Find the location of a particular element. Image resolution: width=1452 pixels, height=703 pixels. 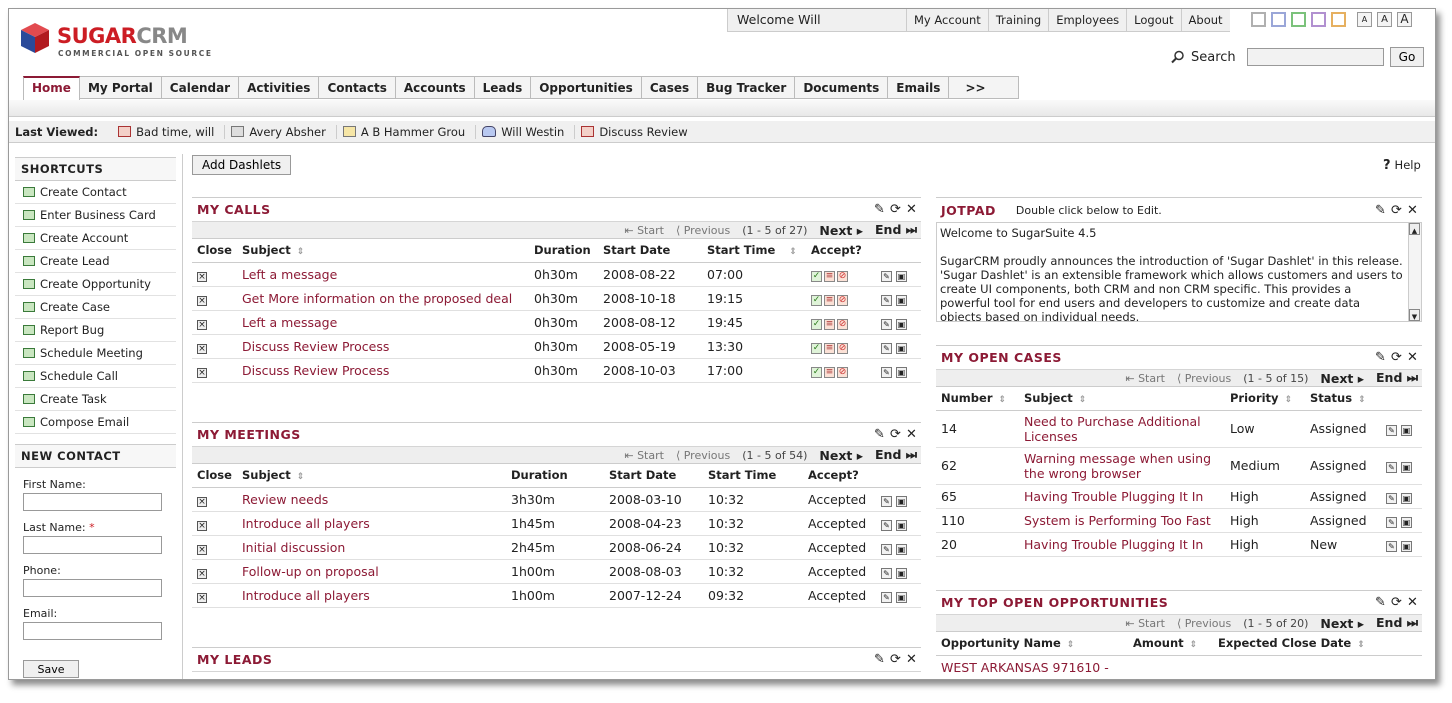

search-go-button: Go is located at coordinates (1407, 57).